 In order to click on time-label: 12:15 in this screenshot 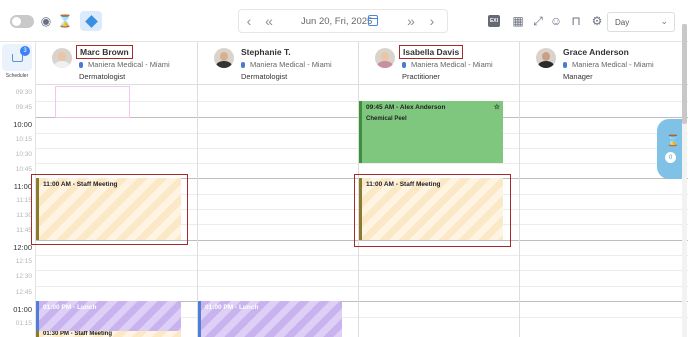, I will do `click(23, 261)`.